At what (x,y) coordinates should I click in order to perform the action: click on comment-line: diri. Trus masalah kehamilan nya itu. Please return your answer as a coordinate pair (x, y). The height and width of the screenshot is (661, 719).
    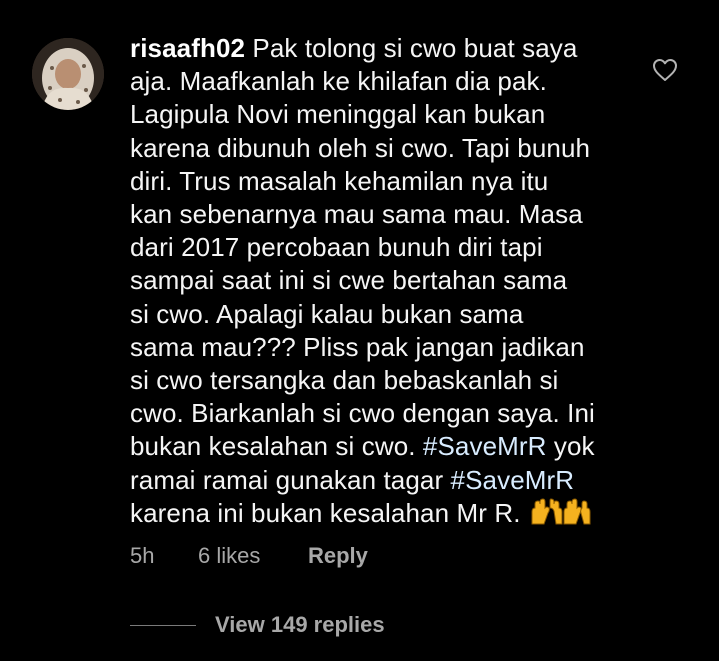
    Looking at the image, I should click on (339, 180).